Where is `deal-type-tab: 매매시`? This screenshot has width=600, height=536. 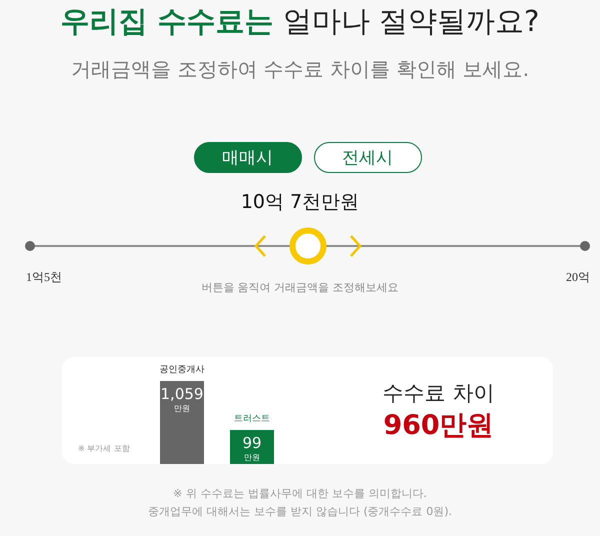
deal-type-tab: 매매시 is located at coordinates (248, 157).